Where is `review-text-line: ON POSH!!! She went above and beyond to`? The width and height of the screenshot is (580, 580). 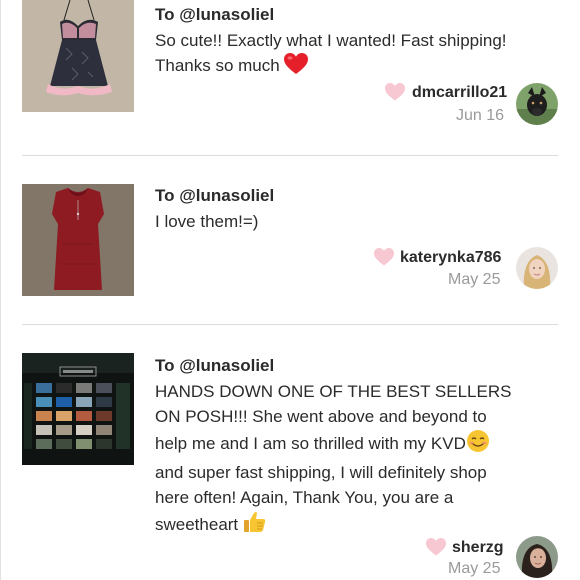
review-text-line: ON POSH!!! She went above and beyond to is located at coordinates (321, 416).